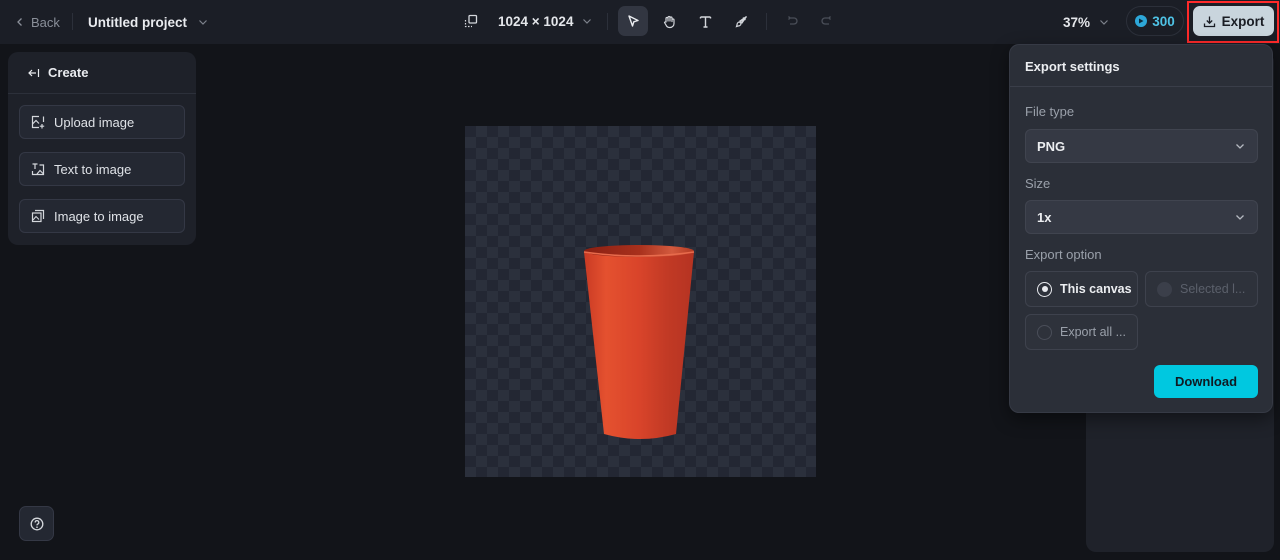  I want to click on text-to-image-label: Text to image, so click(93, 169).